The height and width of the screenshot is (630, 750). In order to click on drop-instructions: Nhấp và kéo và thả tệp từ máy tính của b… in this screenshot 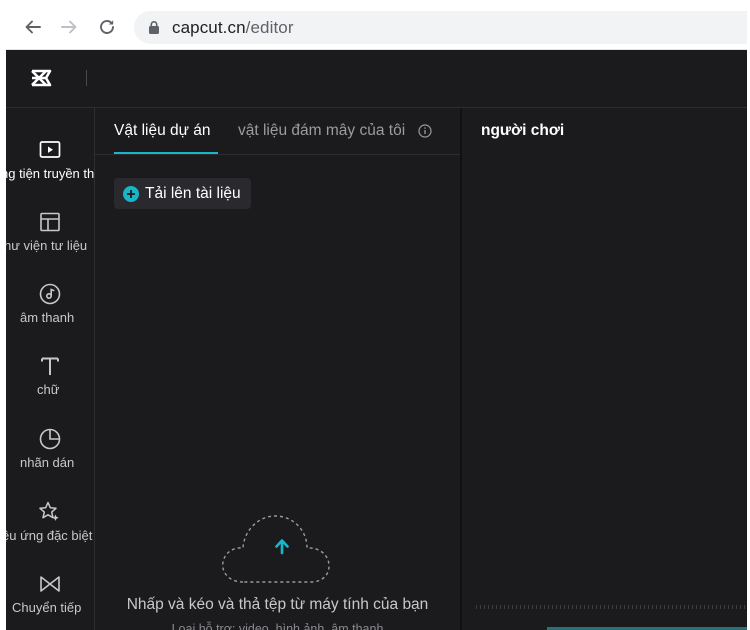, I will do `click(277, 604)`.